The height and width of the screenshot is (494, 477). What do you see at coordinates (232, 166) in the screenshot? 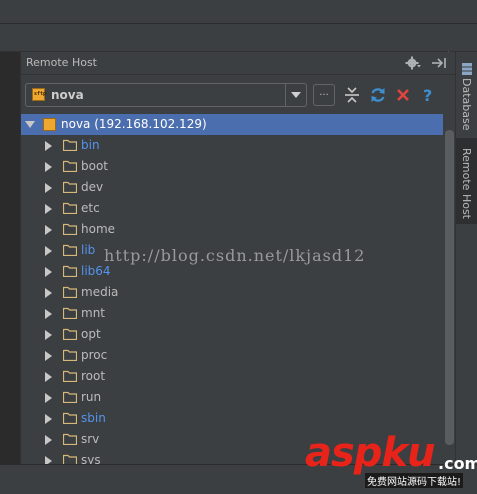
I see `tree-row: boot` at bounding box center [232, 166].